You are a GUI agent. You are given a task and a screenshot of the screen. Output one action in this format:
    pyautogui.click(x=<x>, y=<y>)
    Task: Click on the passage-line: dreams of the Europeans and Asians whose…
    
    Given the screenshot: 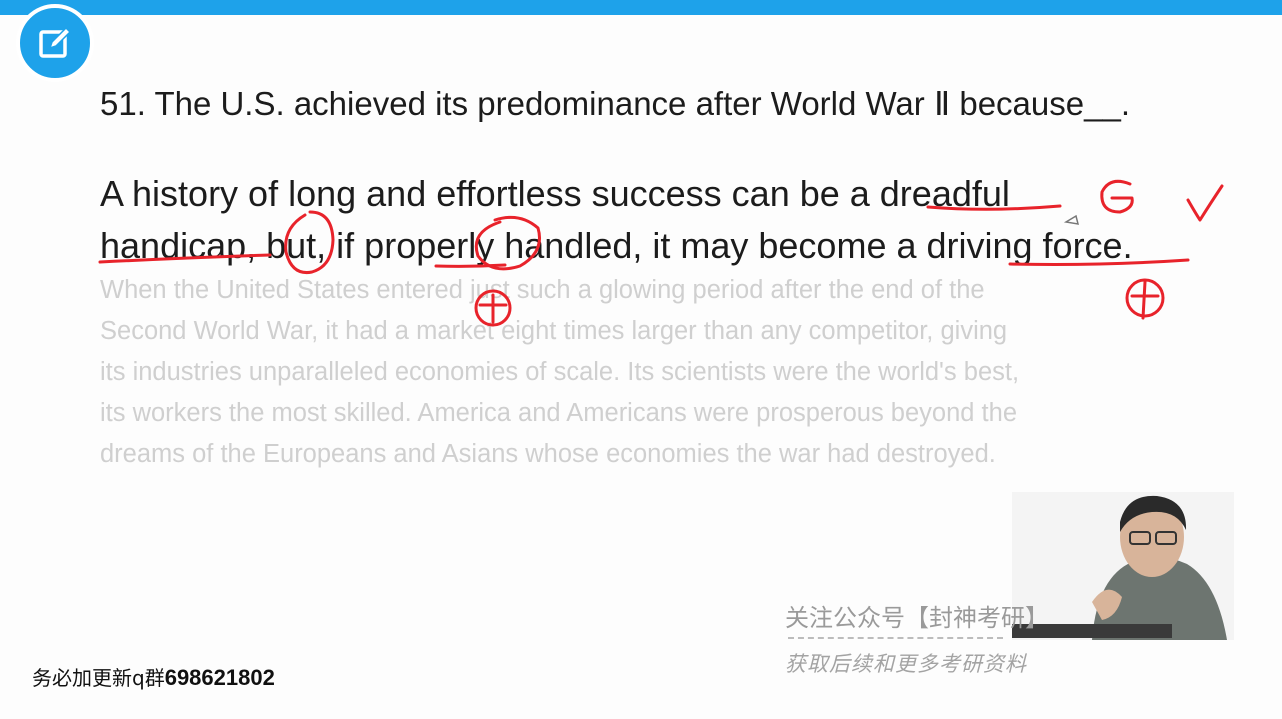 What is the action you would take?
    pyautogui.click(x=548, y=454)
    